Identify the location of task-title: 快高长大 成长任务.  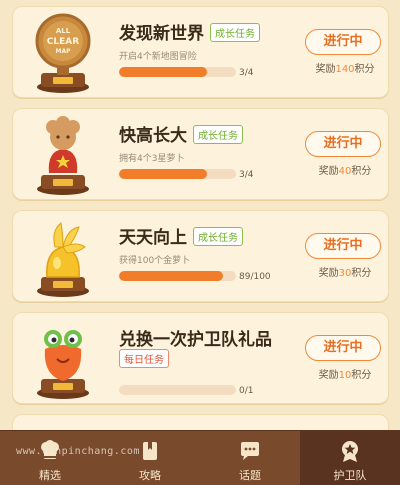
(181, 133).